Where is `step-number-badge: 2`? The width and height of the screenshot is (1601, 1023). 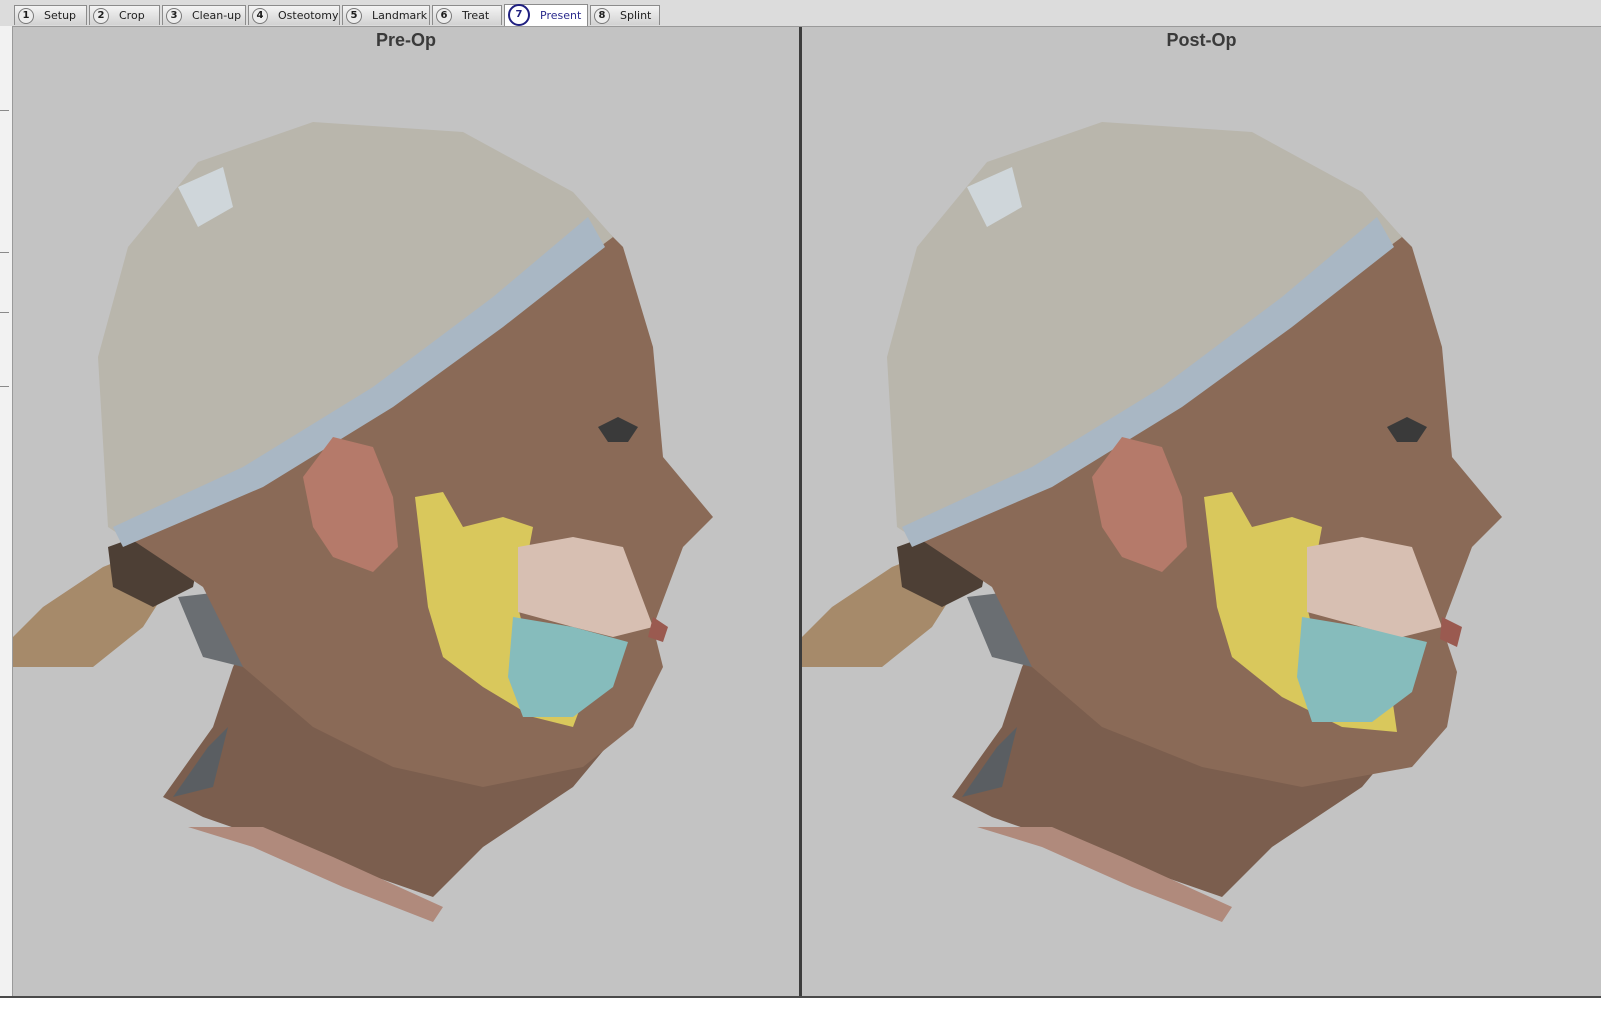 step-number-badge: 2 is located at coordinates (101, 15).